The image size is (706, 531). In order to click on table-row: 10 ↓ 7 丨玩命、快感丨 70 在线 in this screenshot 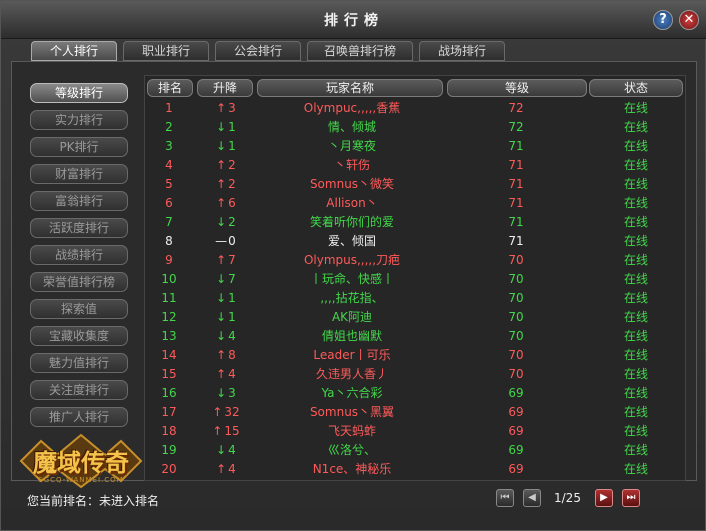, I will do `click(416, 279)`.